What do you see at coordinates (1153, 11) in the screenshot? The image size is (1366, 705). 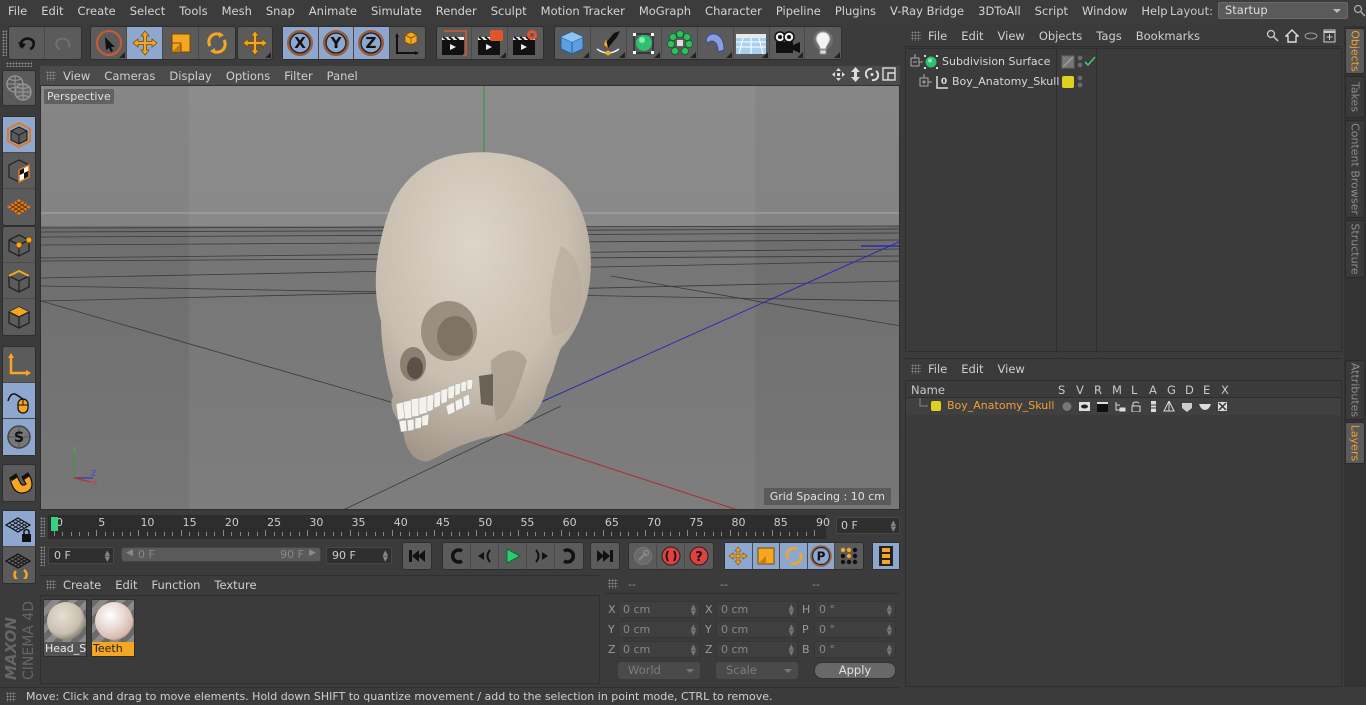 I see `menu-help: Help` at bounding box center [1153, 11].